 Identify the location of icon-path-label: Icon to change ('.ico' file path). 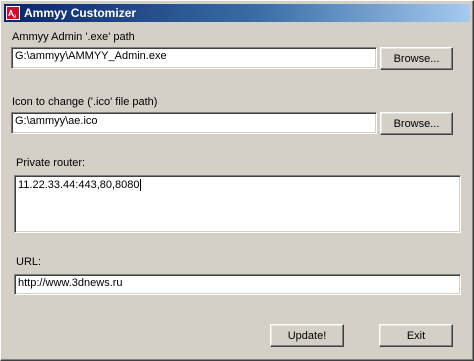
(85, 102).